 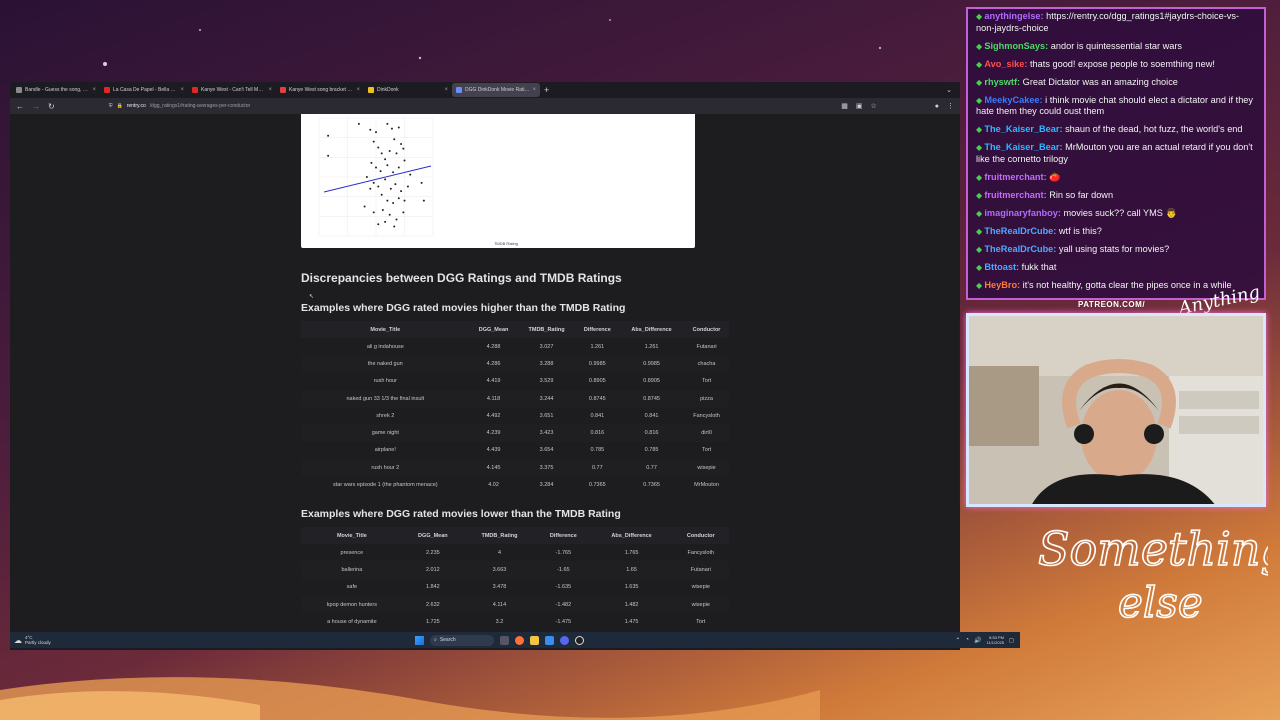 I want to click on forward-icon: →, so click(x=36, y=106).